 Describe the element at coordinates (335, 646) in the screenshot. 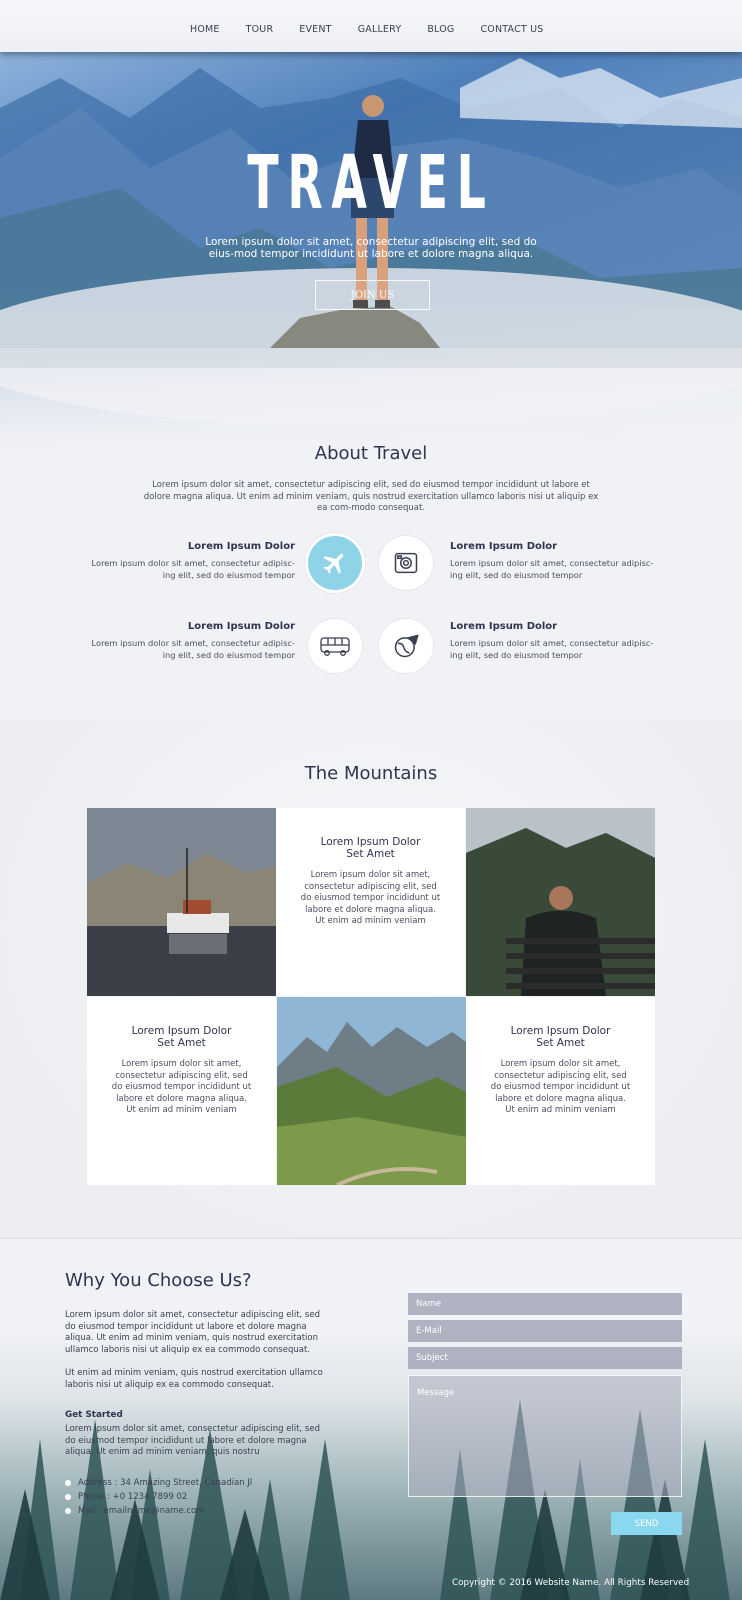

I see `bus-icon` at that location.